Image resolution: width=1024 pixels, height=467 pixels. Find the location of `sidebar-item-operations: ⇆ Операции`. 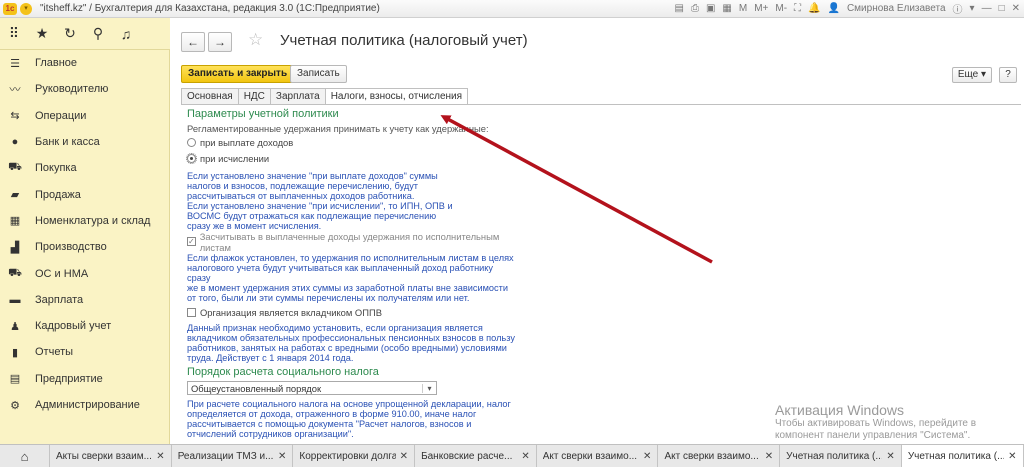

sidebar-item-operations: ⇆ Операции is located at coordinates (84, 116).